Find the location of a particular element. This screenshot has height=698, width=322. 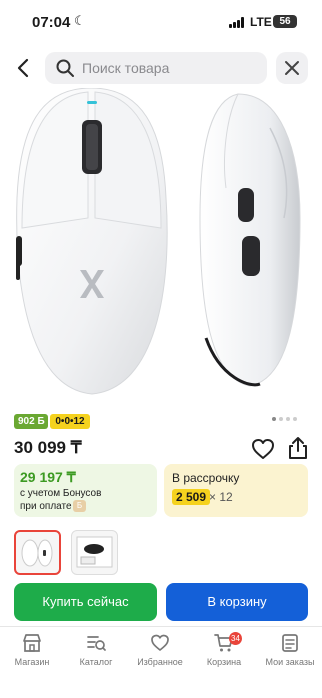

installment-amount: 2 509 is located at coordinates (191, 497).